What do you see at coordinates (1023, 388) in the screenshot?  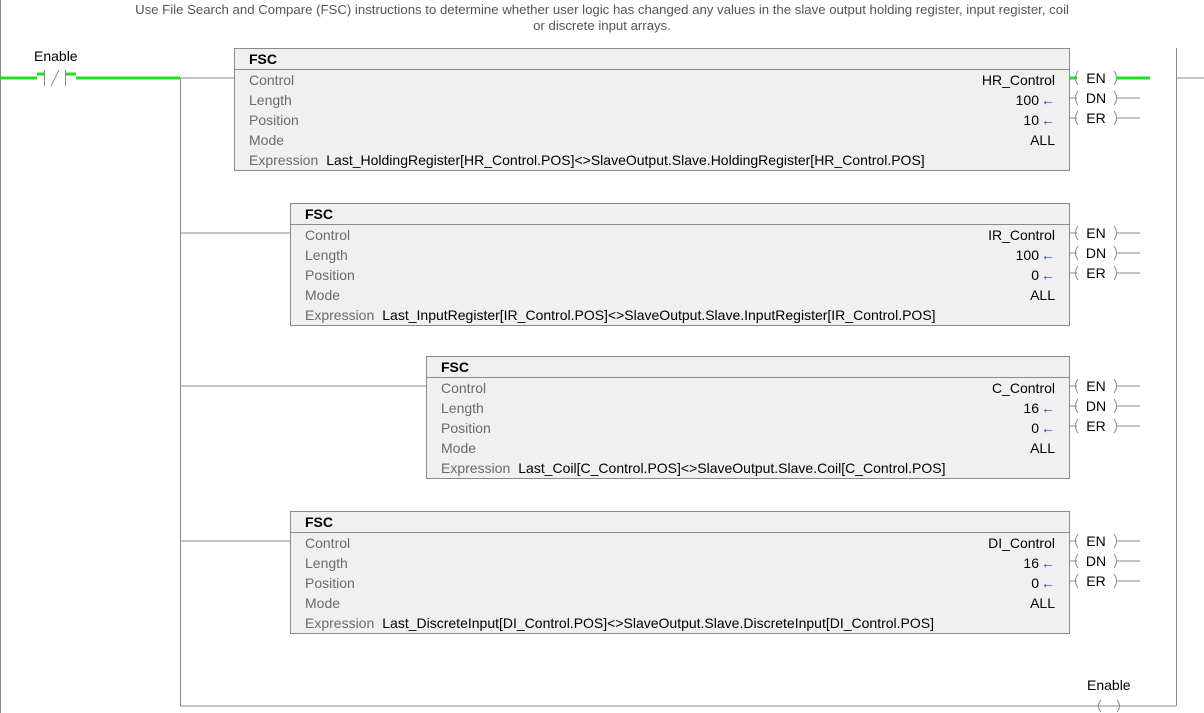 I see `control-value: C_Control` at bounding box center [1023, 388].